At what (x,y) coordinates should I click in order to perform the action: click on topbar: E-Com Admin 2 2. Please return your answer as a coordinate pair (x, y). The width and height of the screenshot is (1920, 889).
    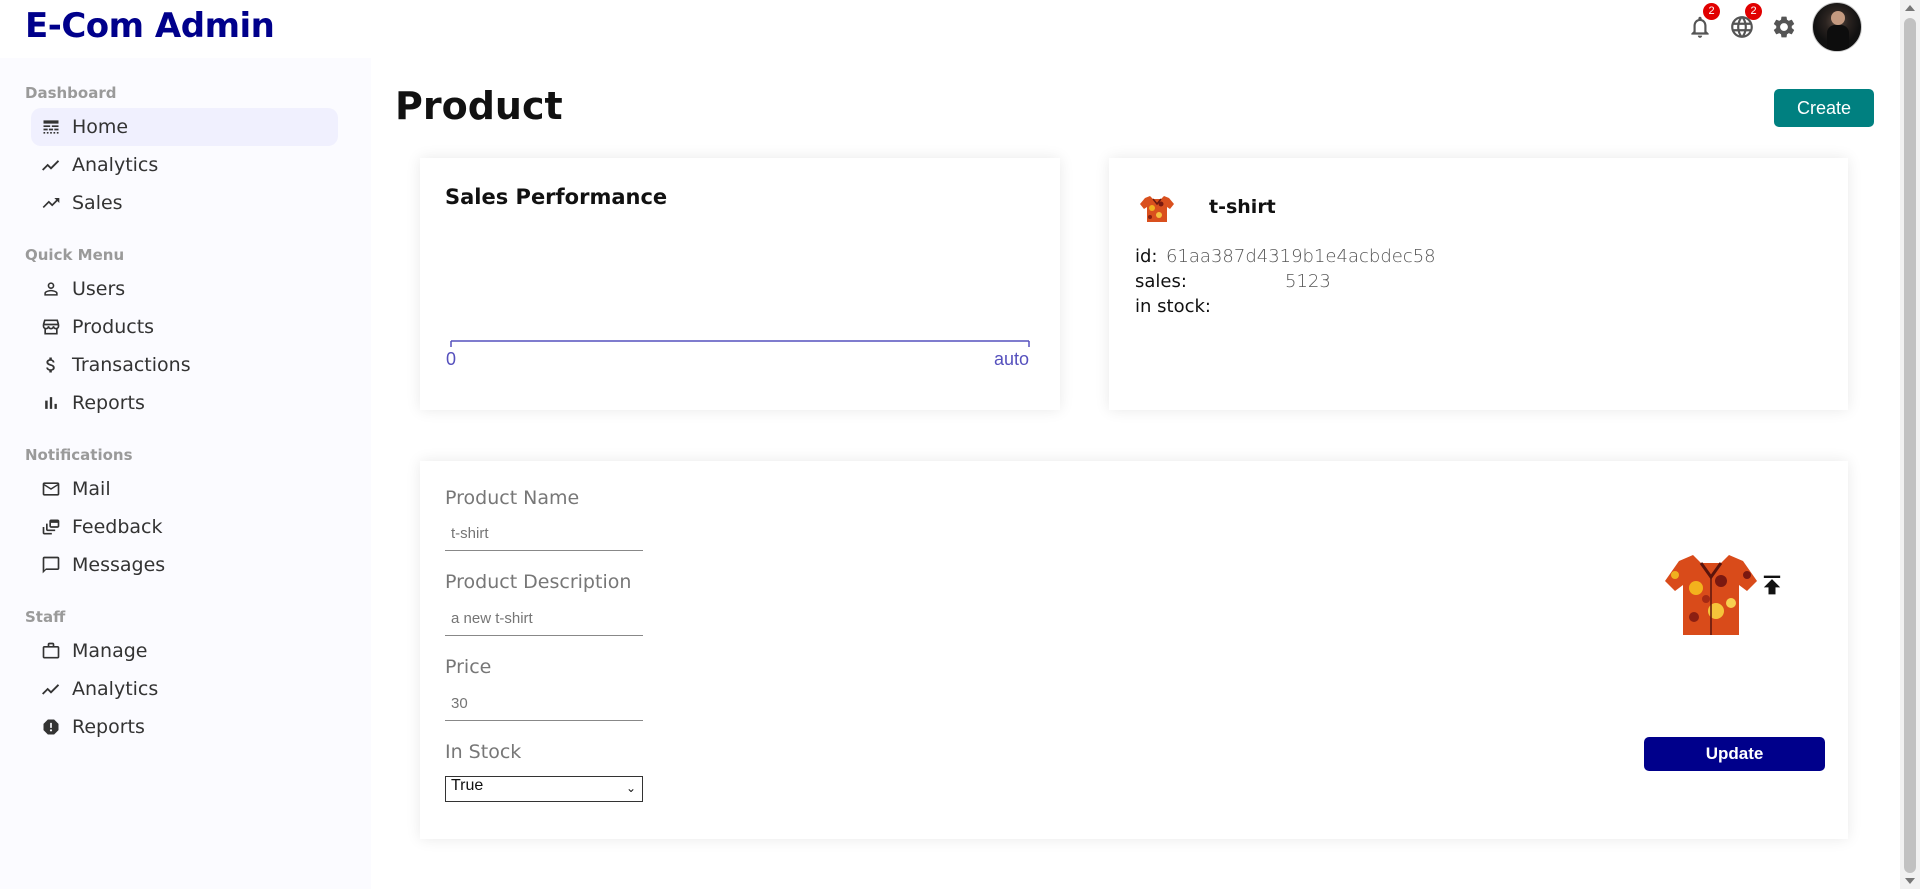
    Looking at the image, I should click on (950, 29).